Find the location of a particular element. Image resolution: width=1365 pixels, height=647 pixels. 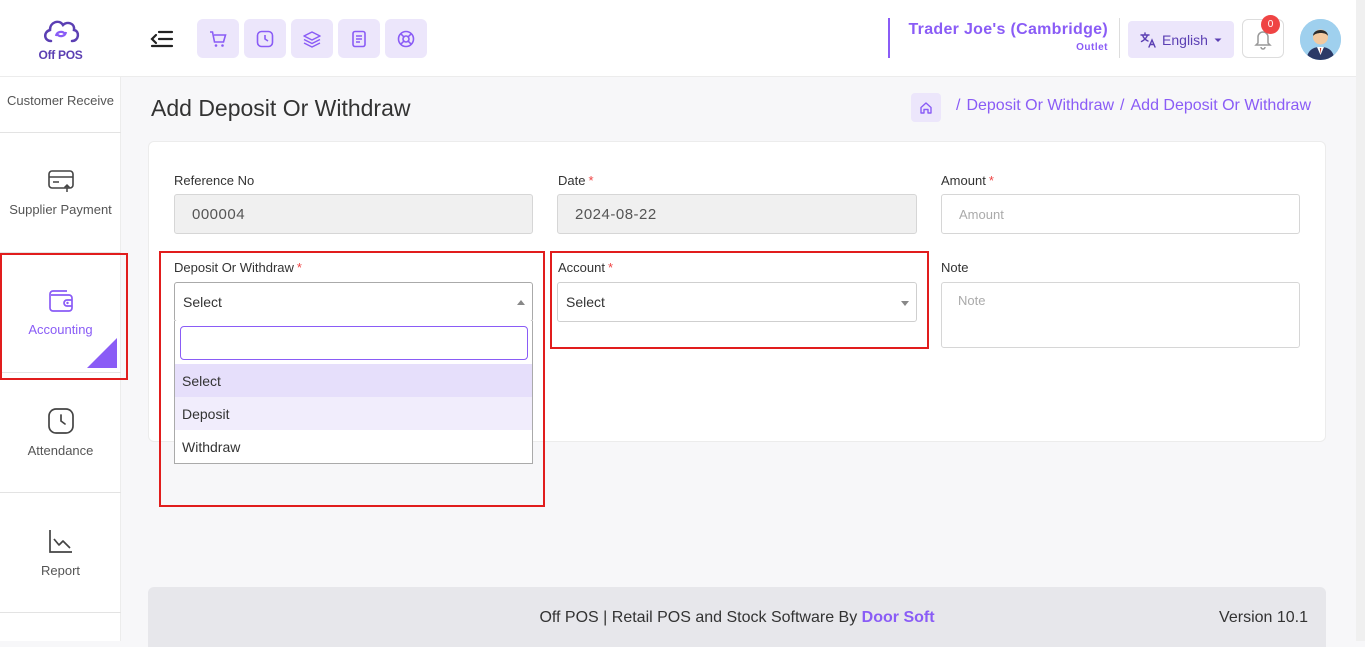

outlet-name: Trader Joe's (Cambridge) is located at coordinates (1008, 29).